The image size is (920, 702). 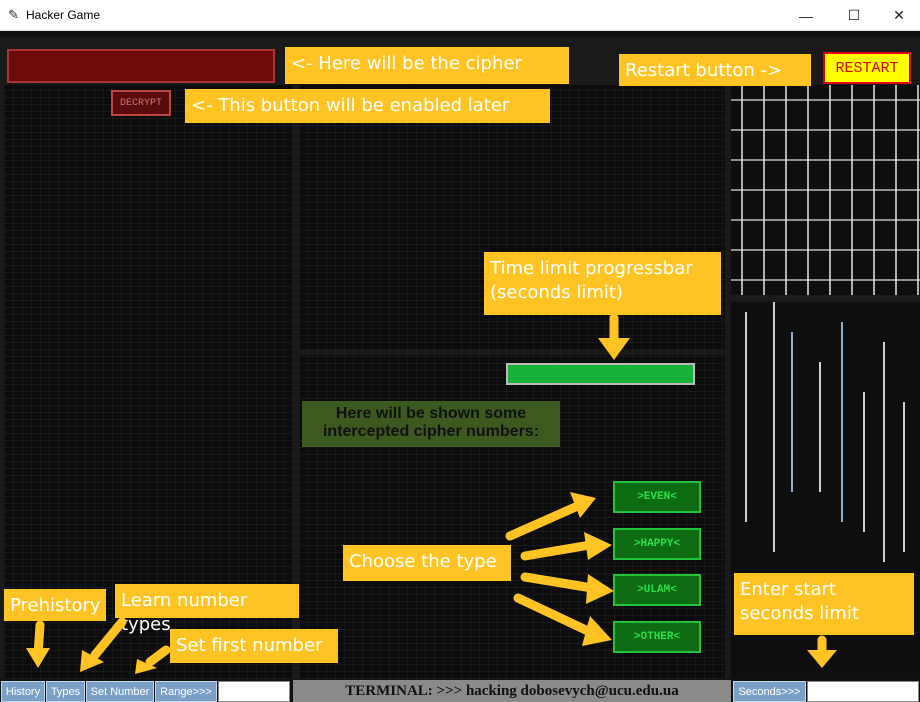 I want to click on note-restart: Restart button ->, so click(x=715, y=70).